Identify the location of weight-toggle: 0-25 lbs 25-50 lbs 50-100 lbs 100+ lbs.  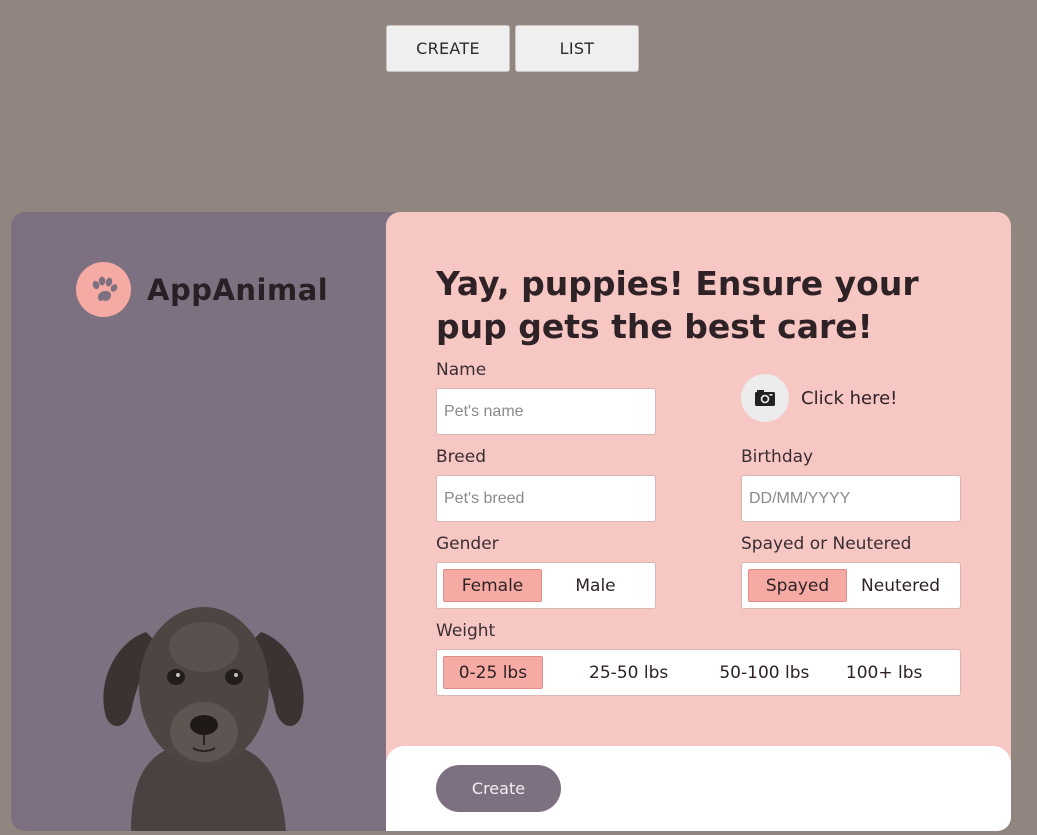
(698, 672).